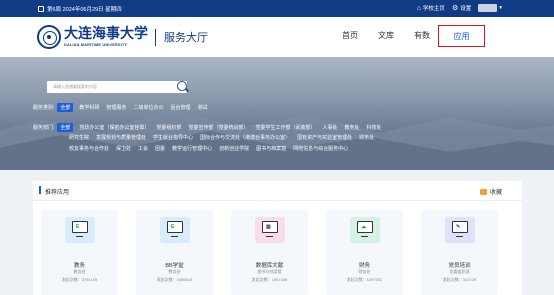  Describe the element at coordinates (65, 107) in the screenshot. I see `category-all: 全部` at that location.